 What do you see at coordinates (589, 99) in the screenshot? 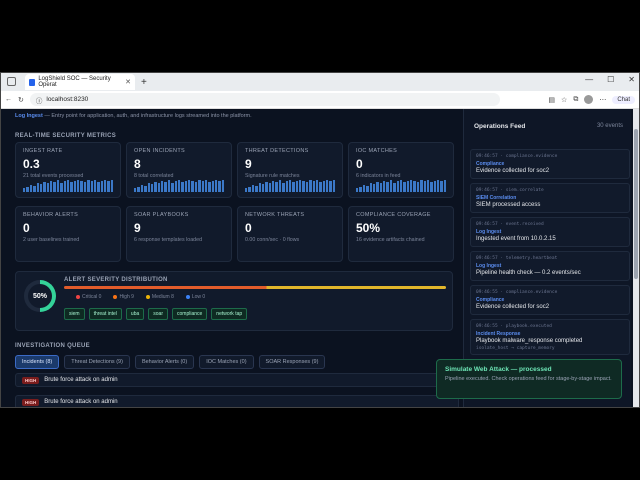
I see `avatar` at bounding box center [589, 99].